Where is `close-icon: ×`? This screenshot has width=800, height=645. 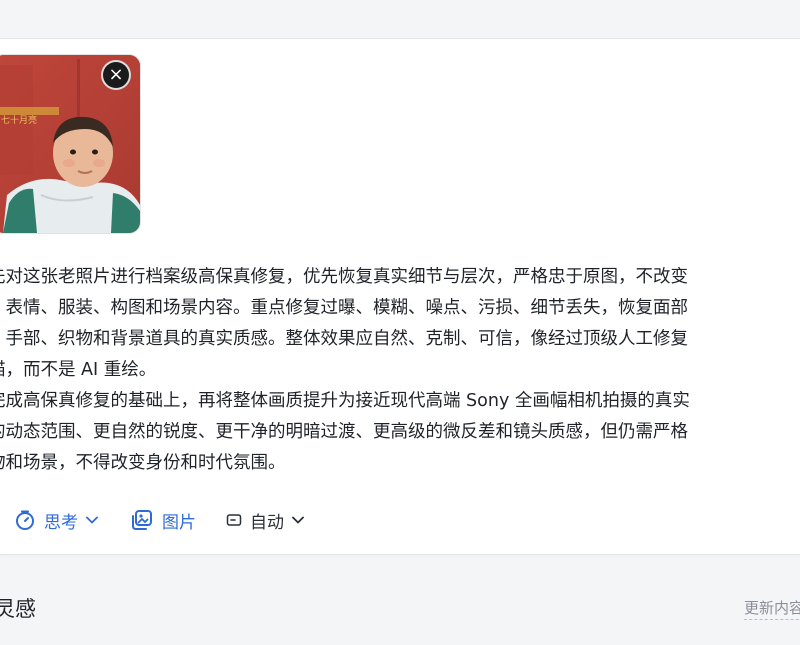
close-icon: × is located at coordinates (116, 74).